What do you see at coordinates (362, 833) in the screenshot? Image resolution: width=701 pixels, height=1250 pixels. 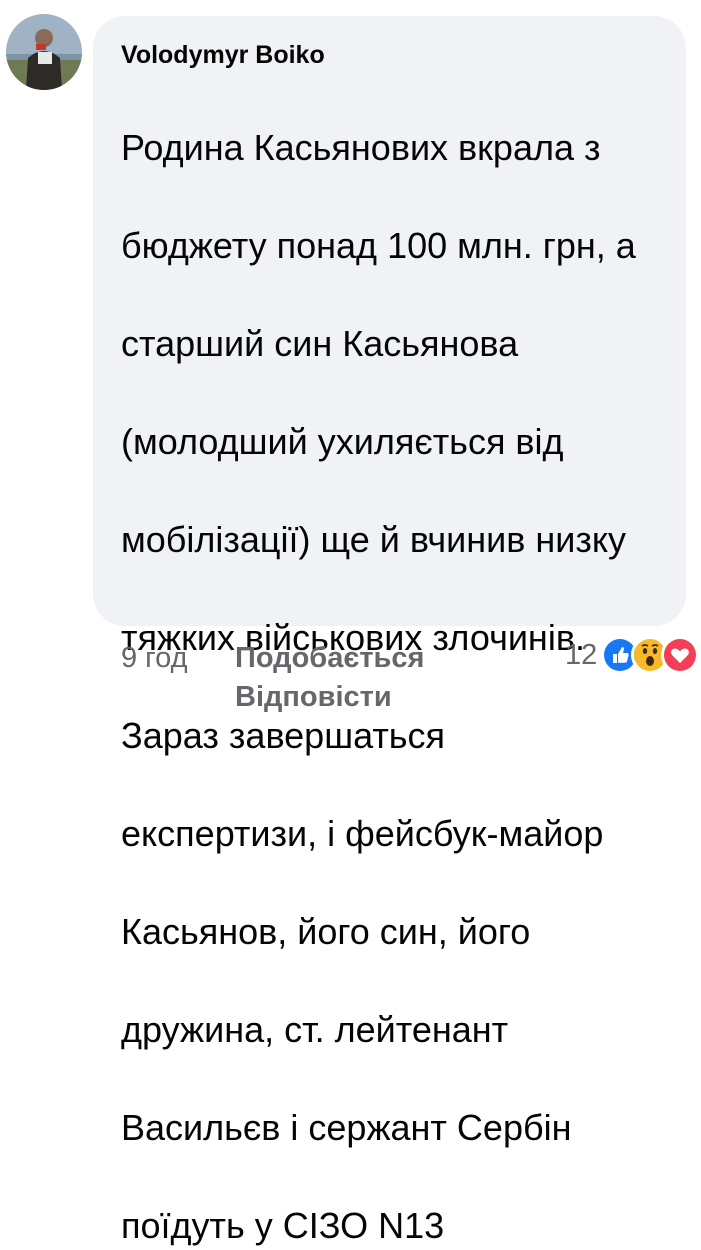 I see `comment-text-line: експертизи, і фейсбук-майор` at bounding box center [362, 833].